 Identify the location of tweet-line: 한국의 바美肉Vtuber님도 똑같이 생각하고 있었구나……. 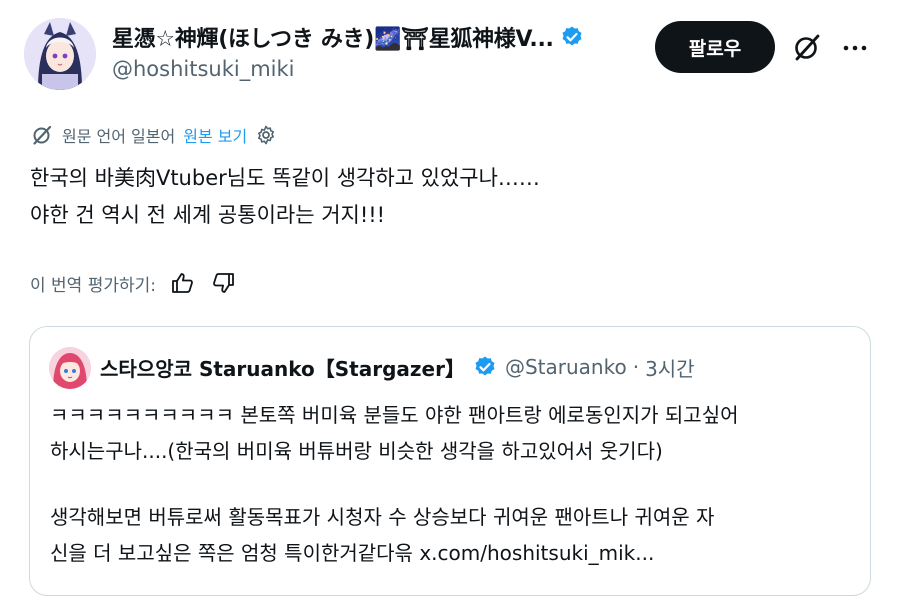
(285, 178).